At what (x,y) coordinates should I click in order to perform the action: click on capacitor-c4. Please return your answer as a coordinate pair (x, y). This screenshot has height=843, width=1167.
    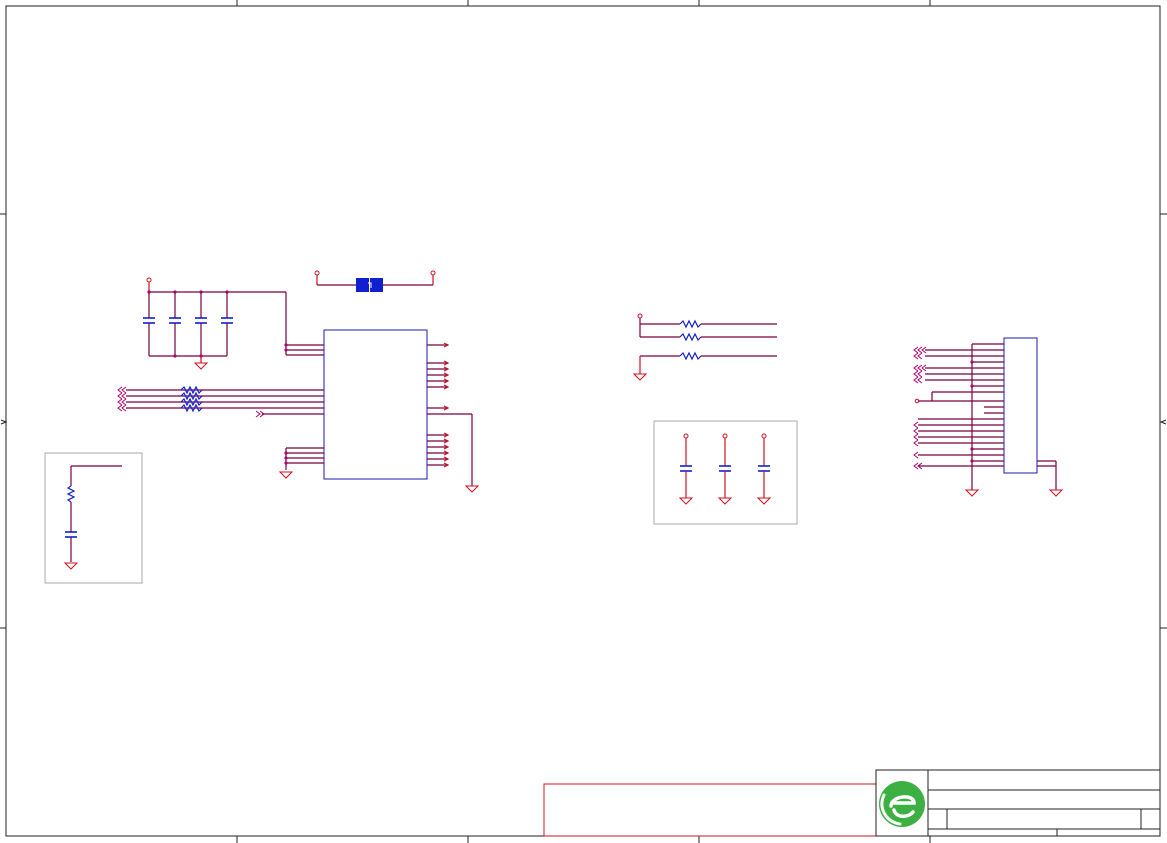
    Looking at the image, I should click on (227, 324).